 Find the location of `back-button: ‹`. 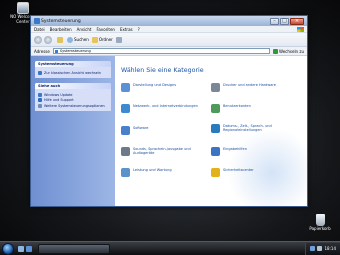

back-button: ‹ is located at coordinates (38, 39).